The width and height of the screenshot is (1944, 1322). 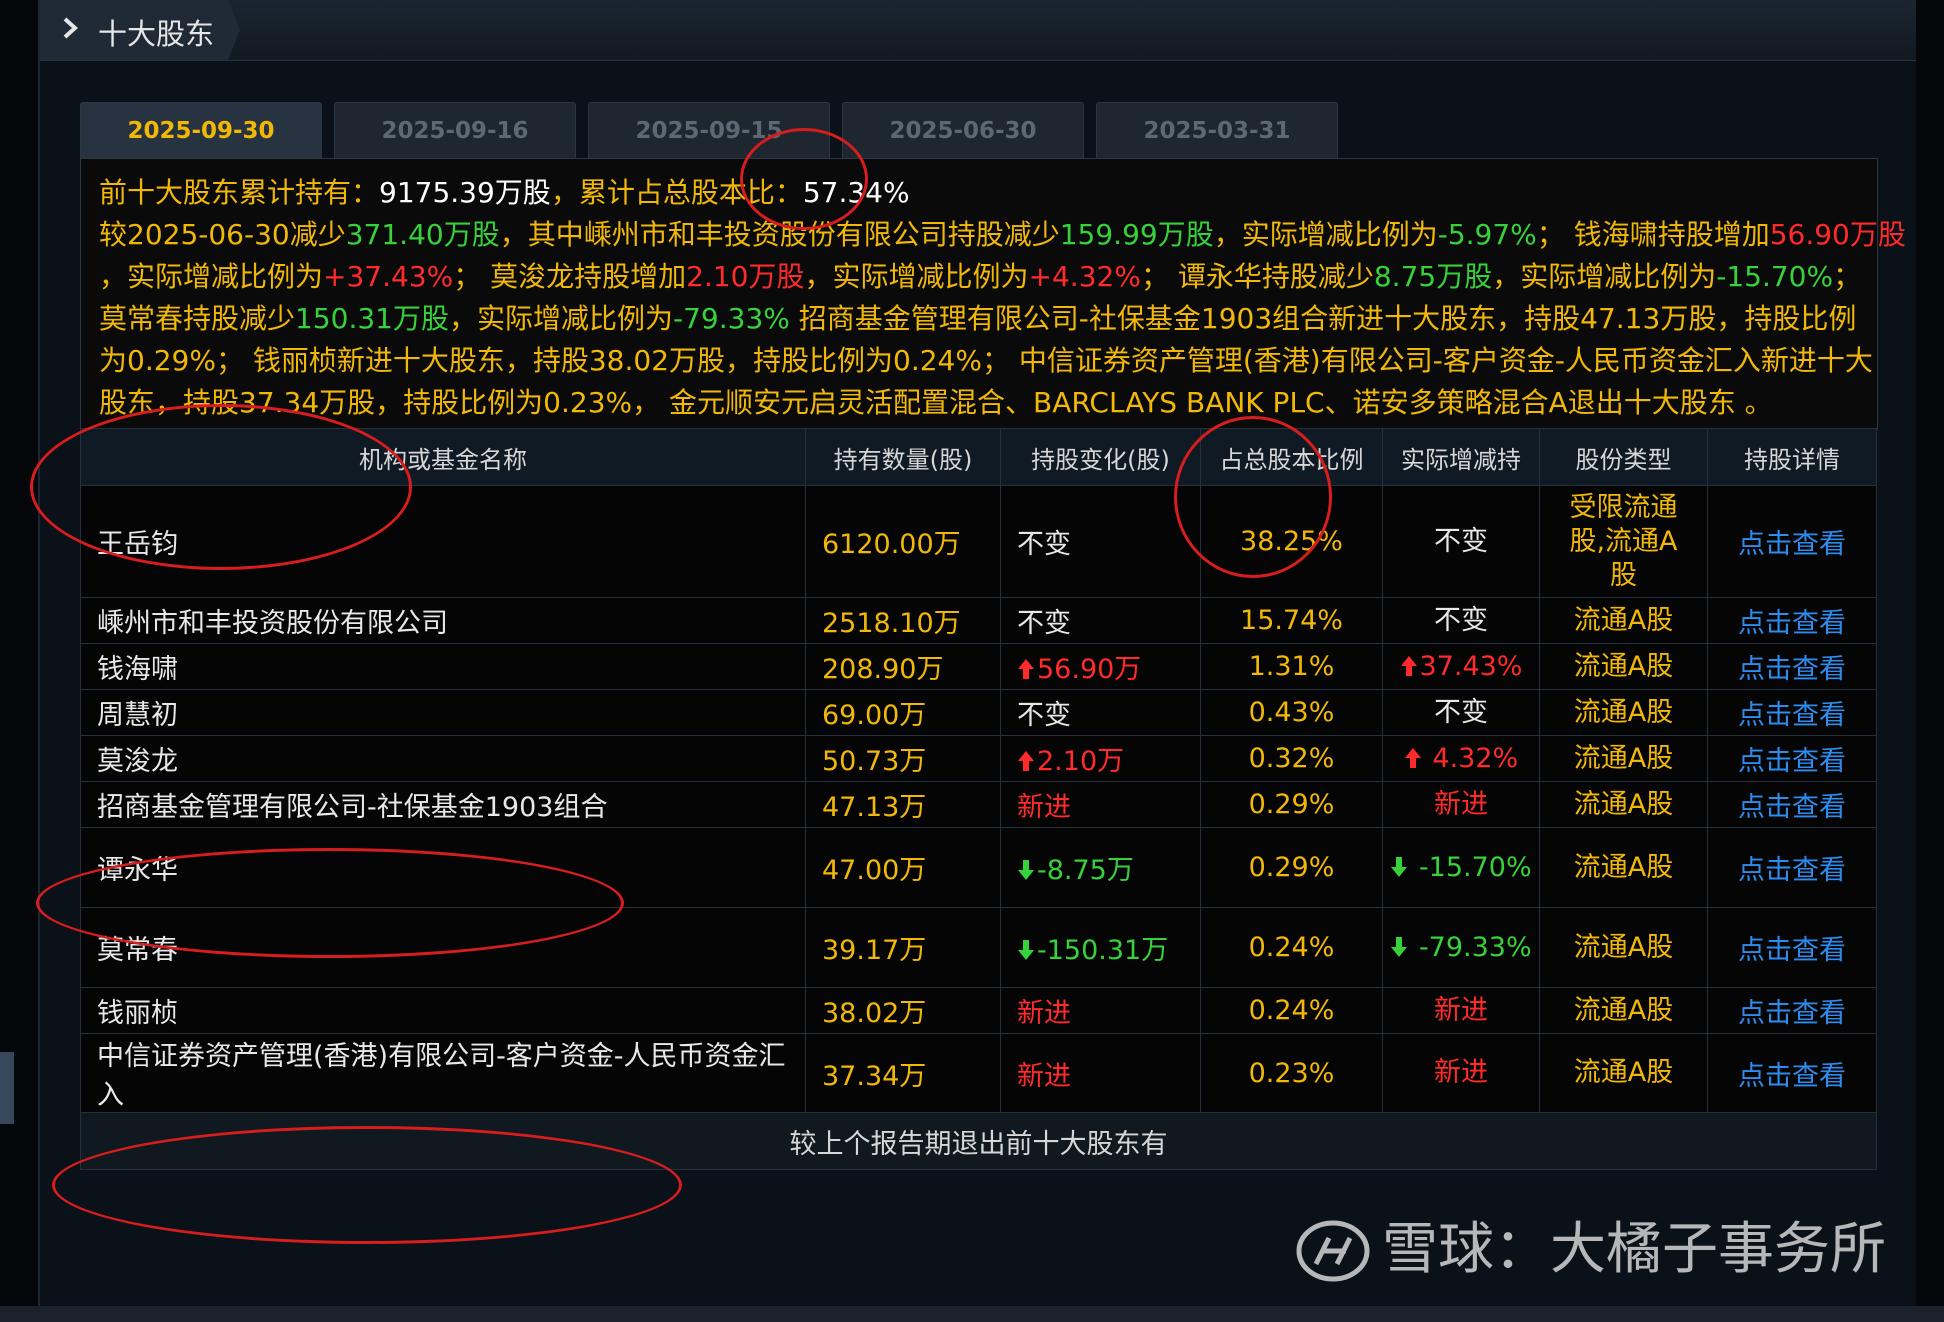 I want to click on holder-name: 钱丽桢, so click(x=443, y=1010).